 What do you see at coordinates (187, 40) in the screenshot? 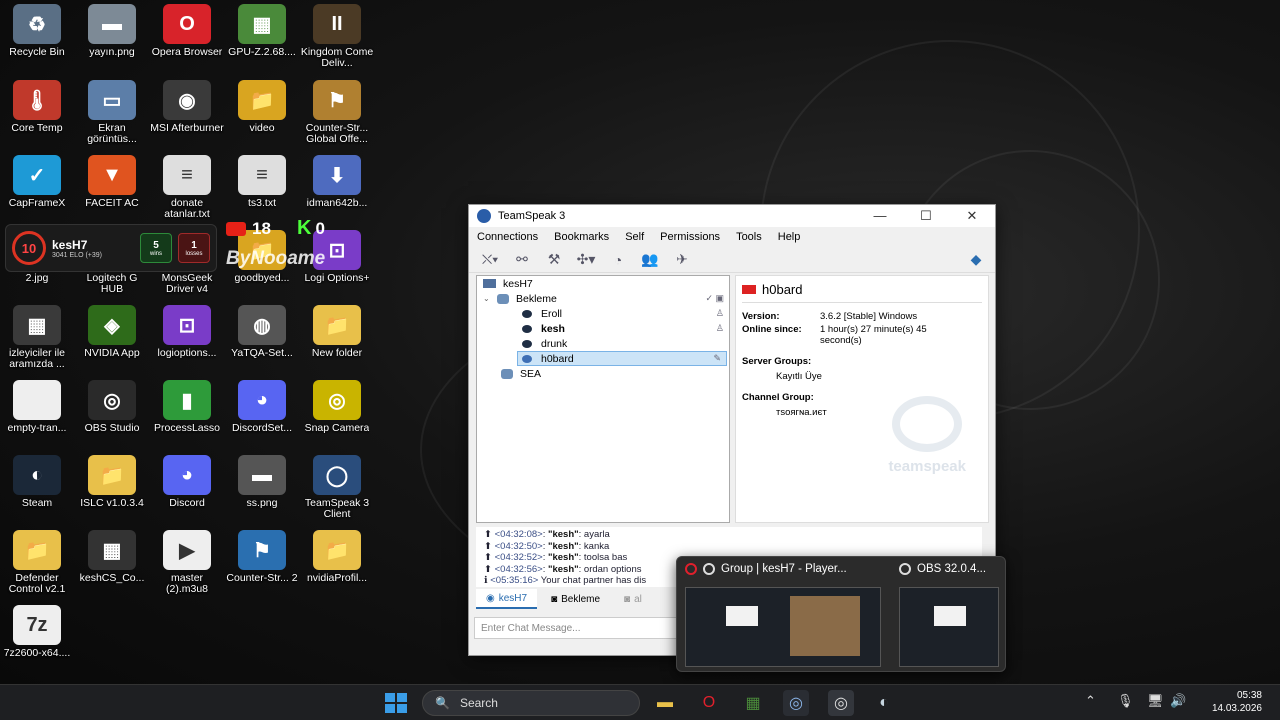
I see `desktop-icon: O Opera Browser` at bounding box center [187, 40].